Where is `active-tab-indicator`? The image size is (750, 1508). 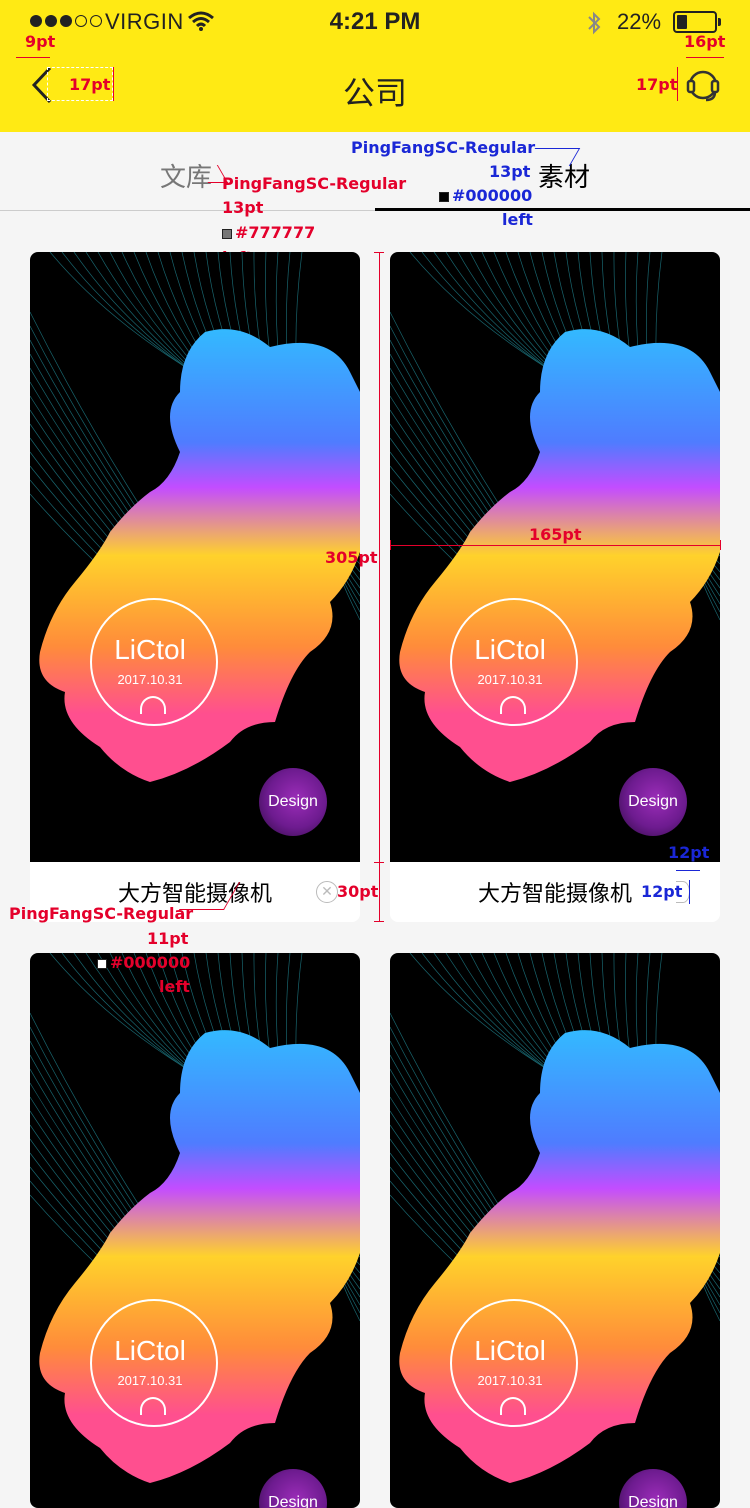
active-tab-indicator is located at coordinates (562, 209).